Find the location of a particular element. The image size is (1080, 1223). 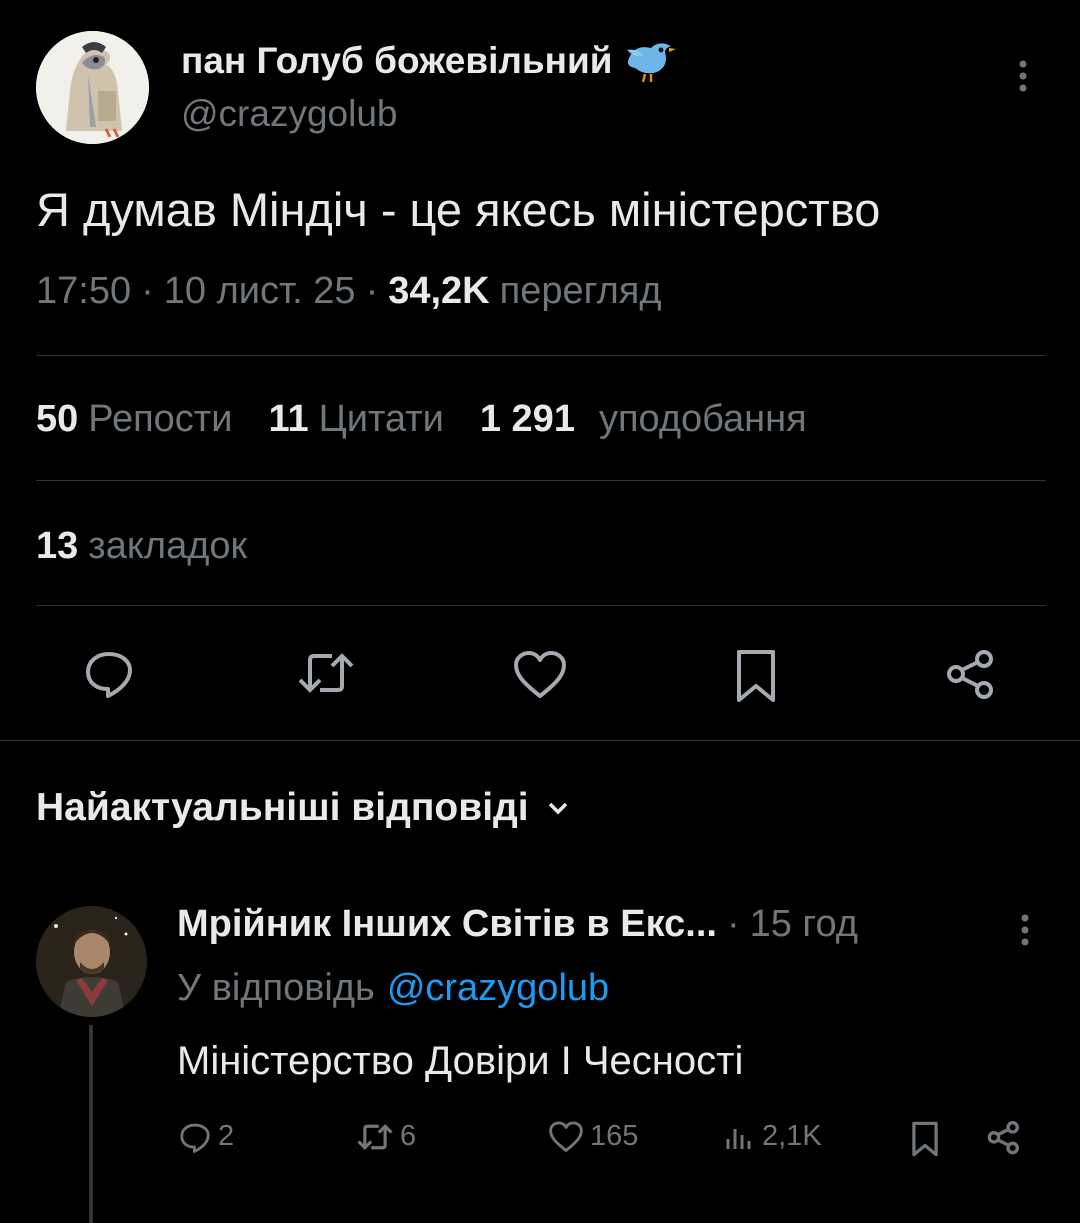

engagement-stats: 50 Репости 11 Цитати 1 291 уподобання is located at coordinates (421, 419).